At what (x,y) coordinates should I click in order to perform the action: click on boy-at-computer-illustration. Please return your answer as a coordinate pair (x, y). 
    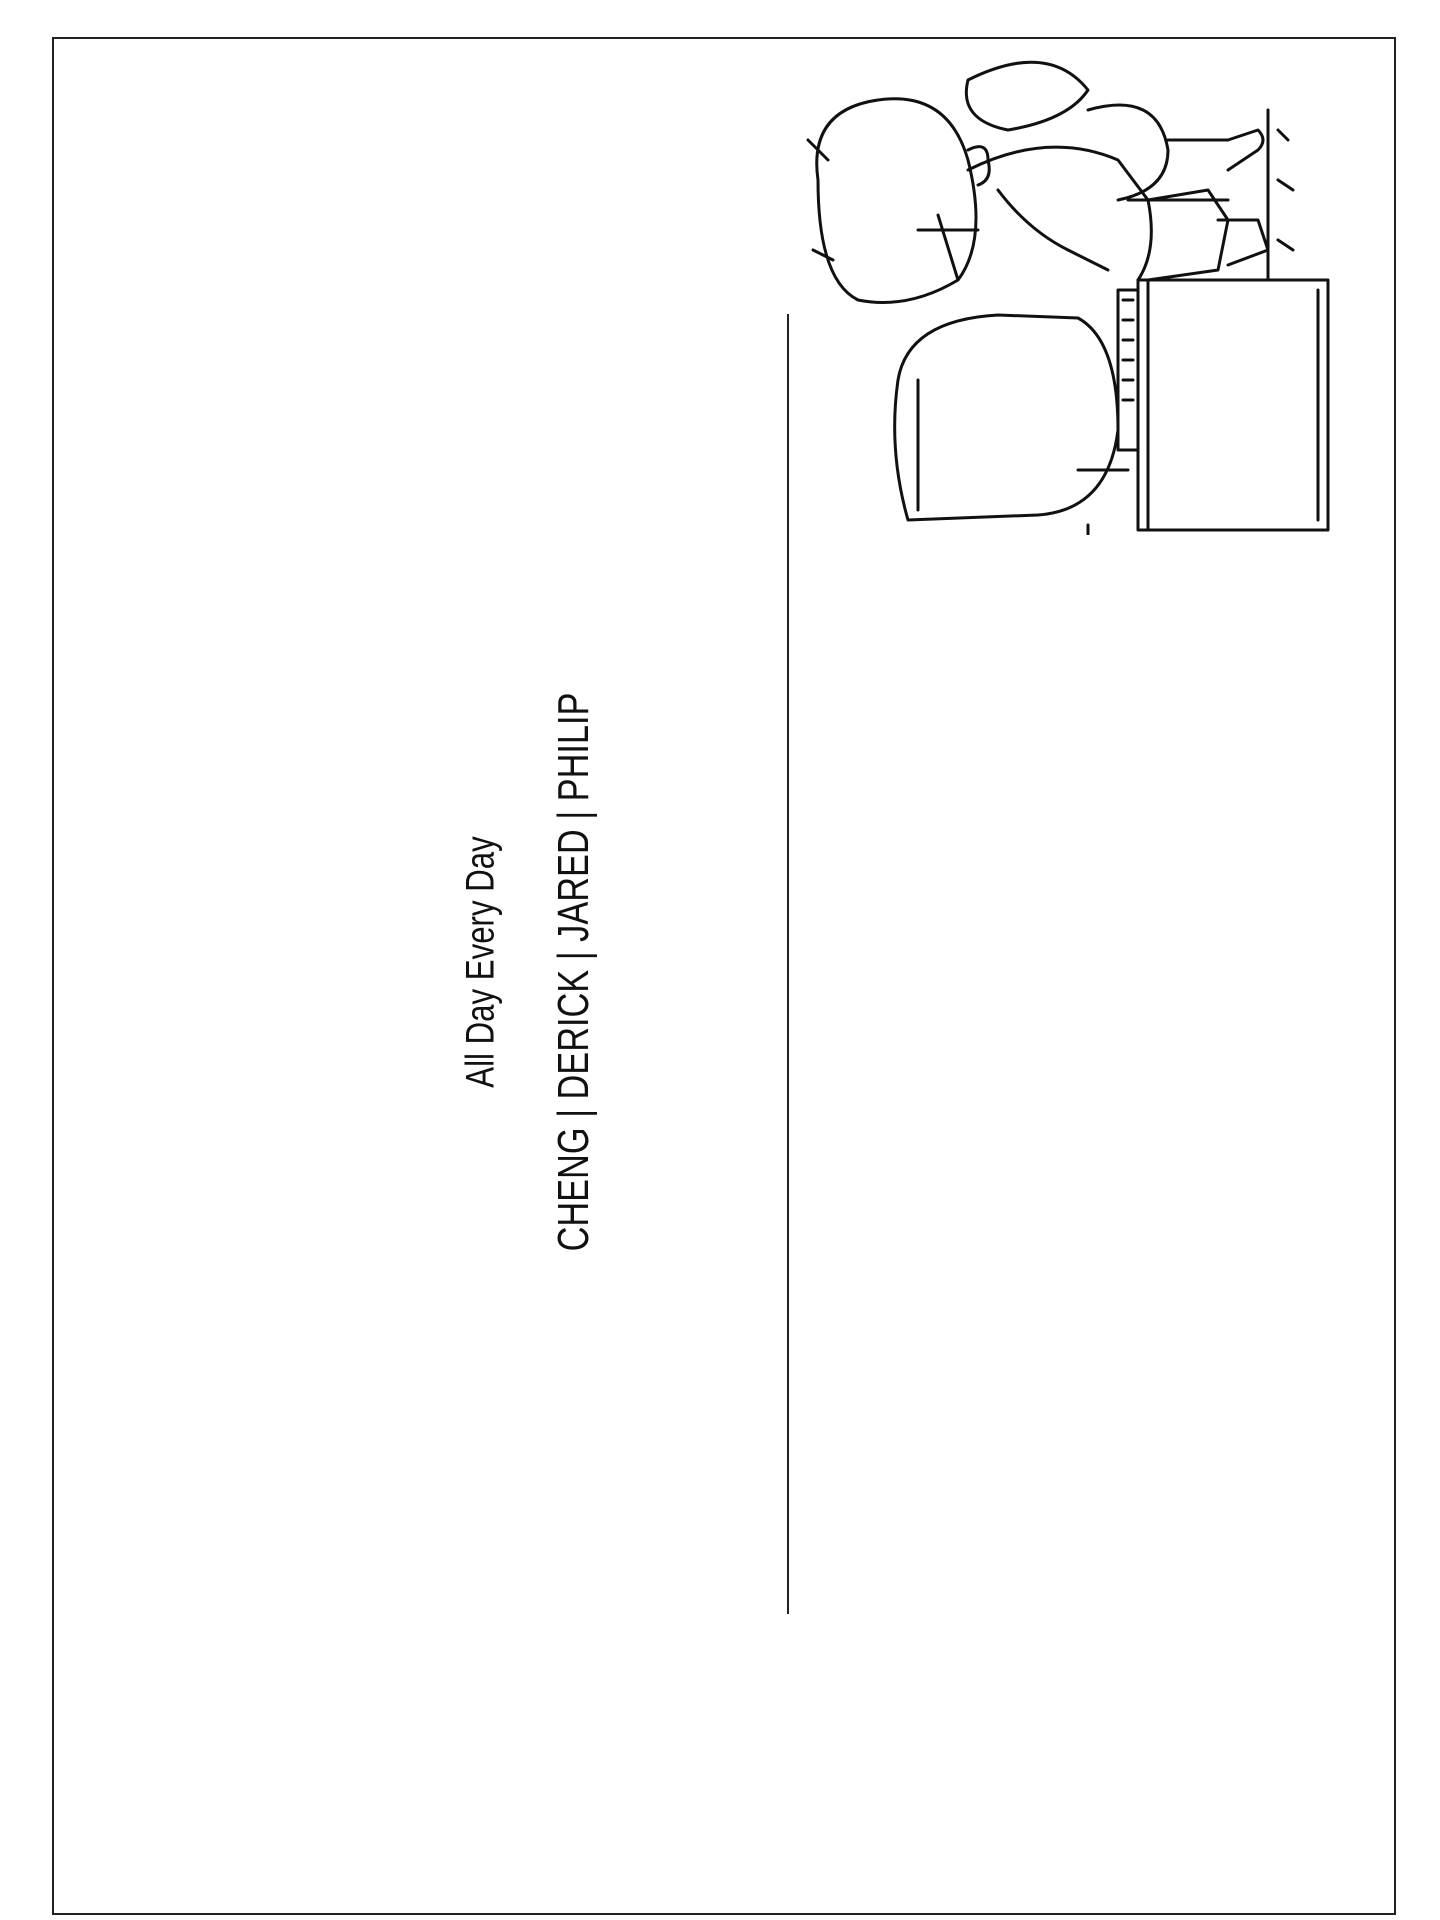
    Looking at the image, I should click on (1068, 297).